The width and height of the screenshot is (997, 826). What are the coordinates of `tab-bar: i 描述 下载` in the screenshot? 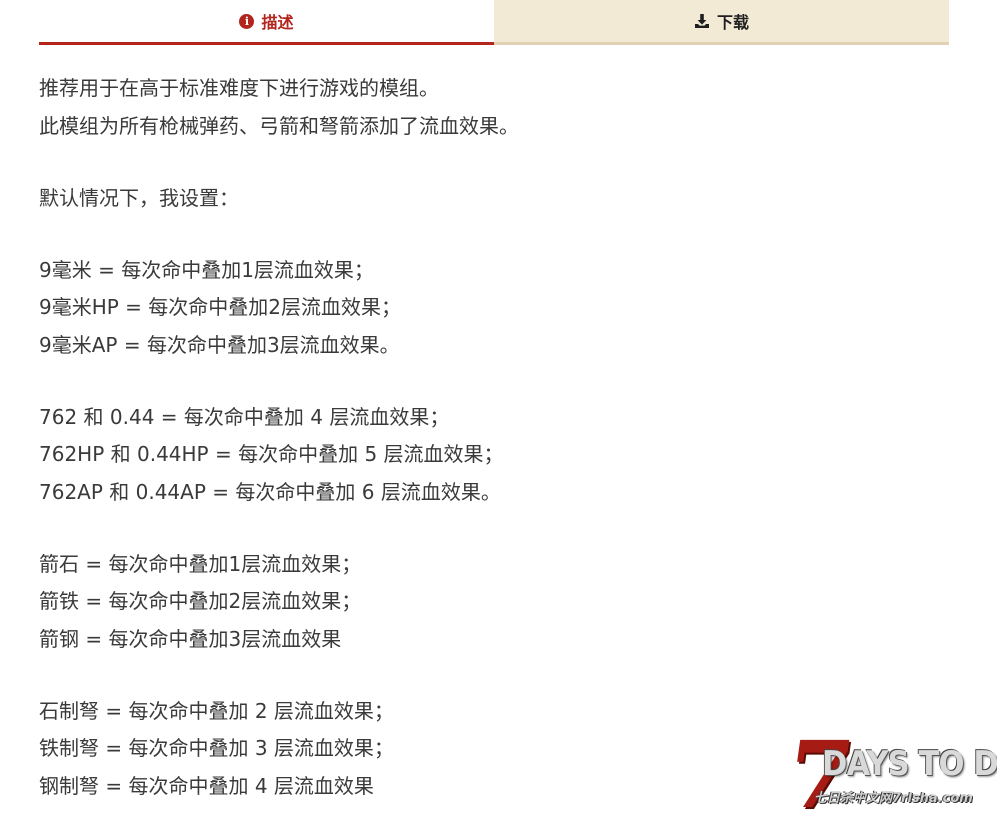 It's located at (494, 22).